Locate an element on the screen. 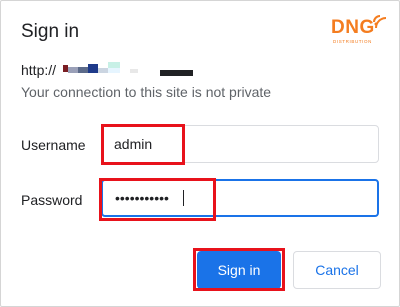  username-value: admin is located at coordinates (133, 144).